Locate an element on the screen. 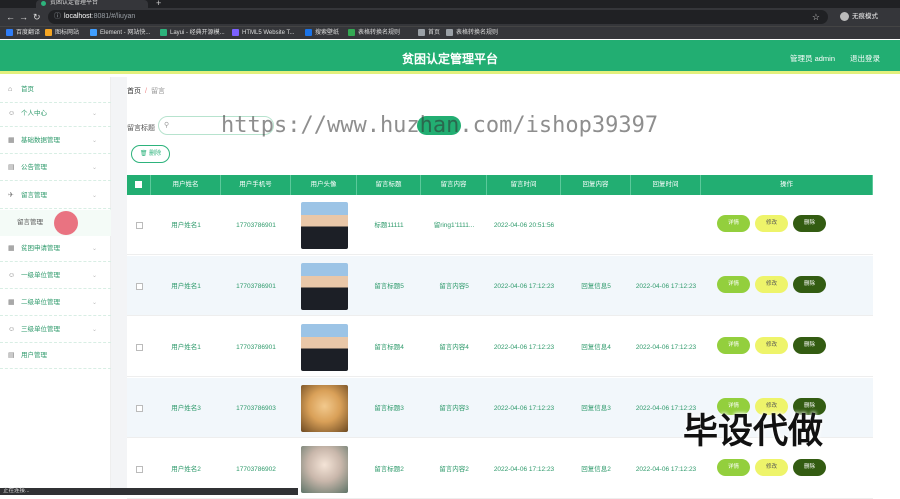 This screenshot has height=499, width=900. url-field: ⓘ localhost:8081/#/liuyan ☆ is located at coordinates (438, 17).